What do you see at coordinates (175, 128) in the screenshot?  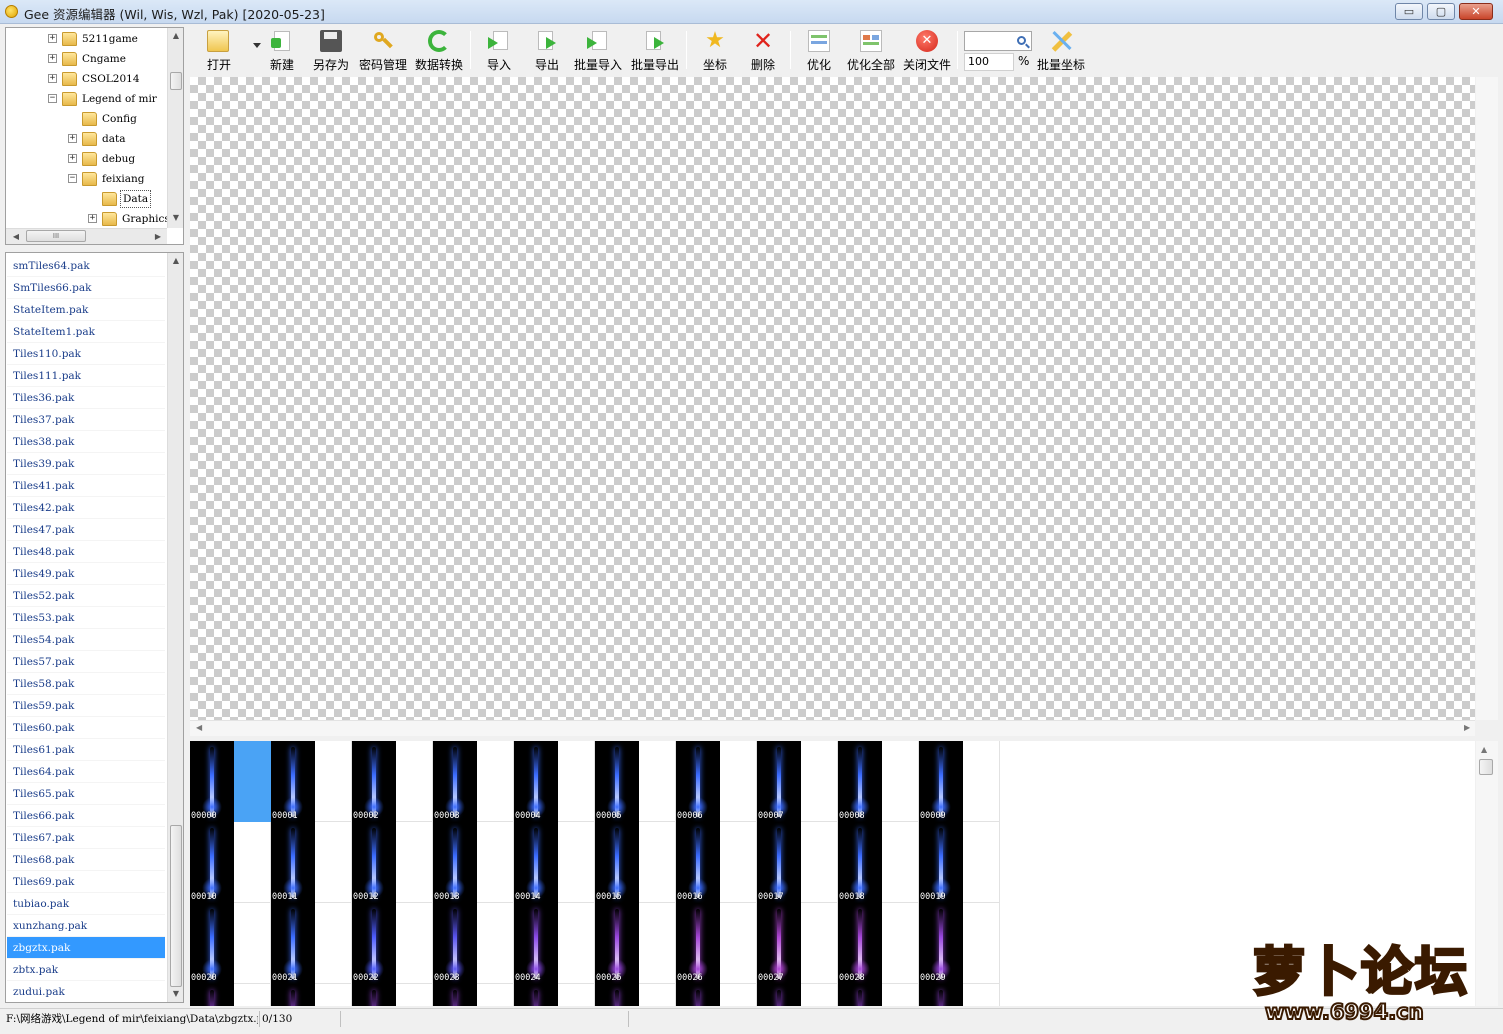 I see `tree-vertical-scrollbar: ▲ ▼` at bounding box center [175, 128].